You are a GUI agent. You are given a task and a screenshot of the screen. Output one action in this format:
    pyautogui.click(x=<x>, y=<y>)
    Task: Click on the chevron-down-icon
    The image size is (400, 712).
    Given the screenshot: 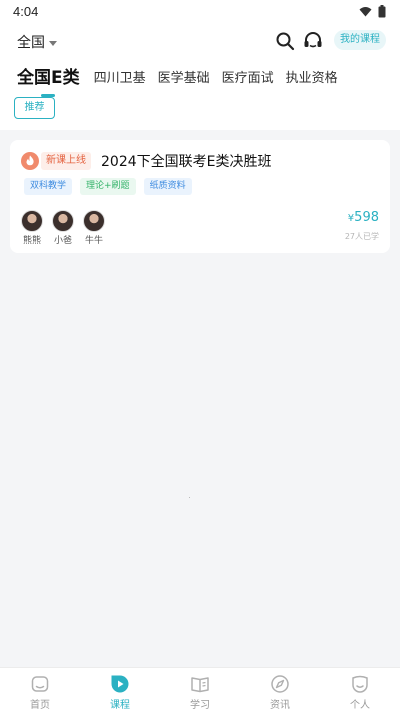 What is the action you would take?
    pyautogui.click(x=53, y=43)
    